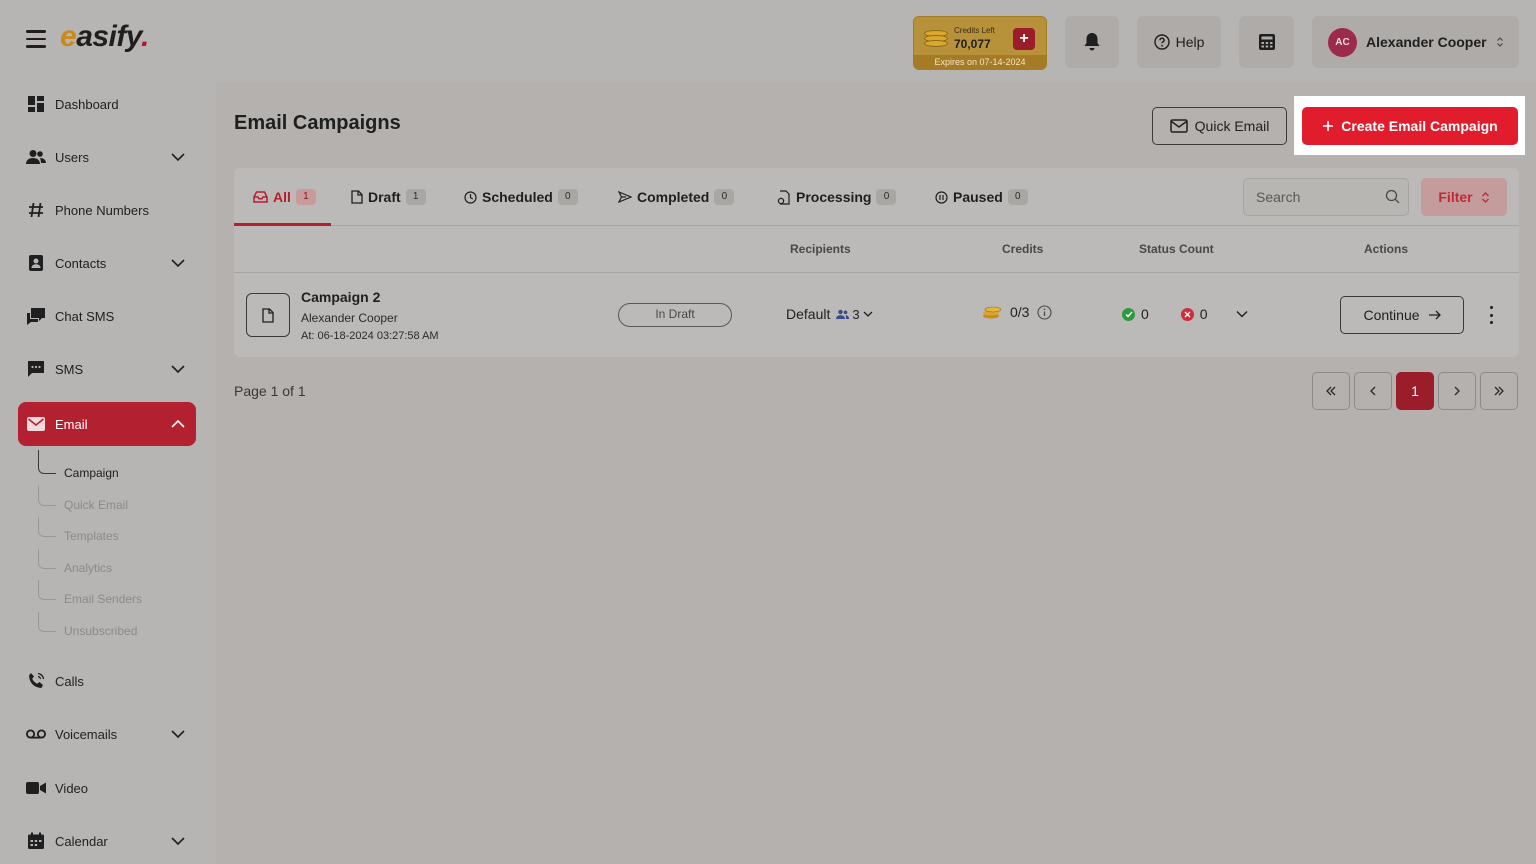 The image size is (1536, 864). Describe the element at coordinates (1314, 197) in the screenshot. I see `search-input` at that location.